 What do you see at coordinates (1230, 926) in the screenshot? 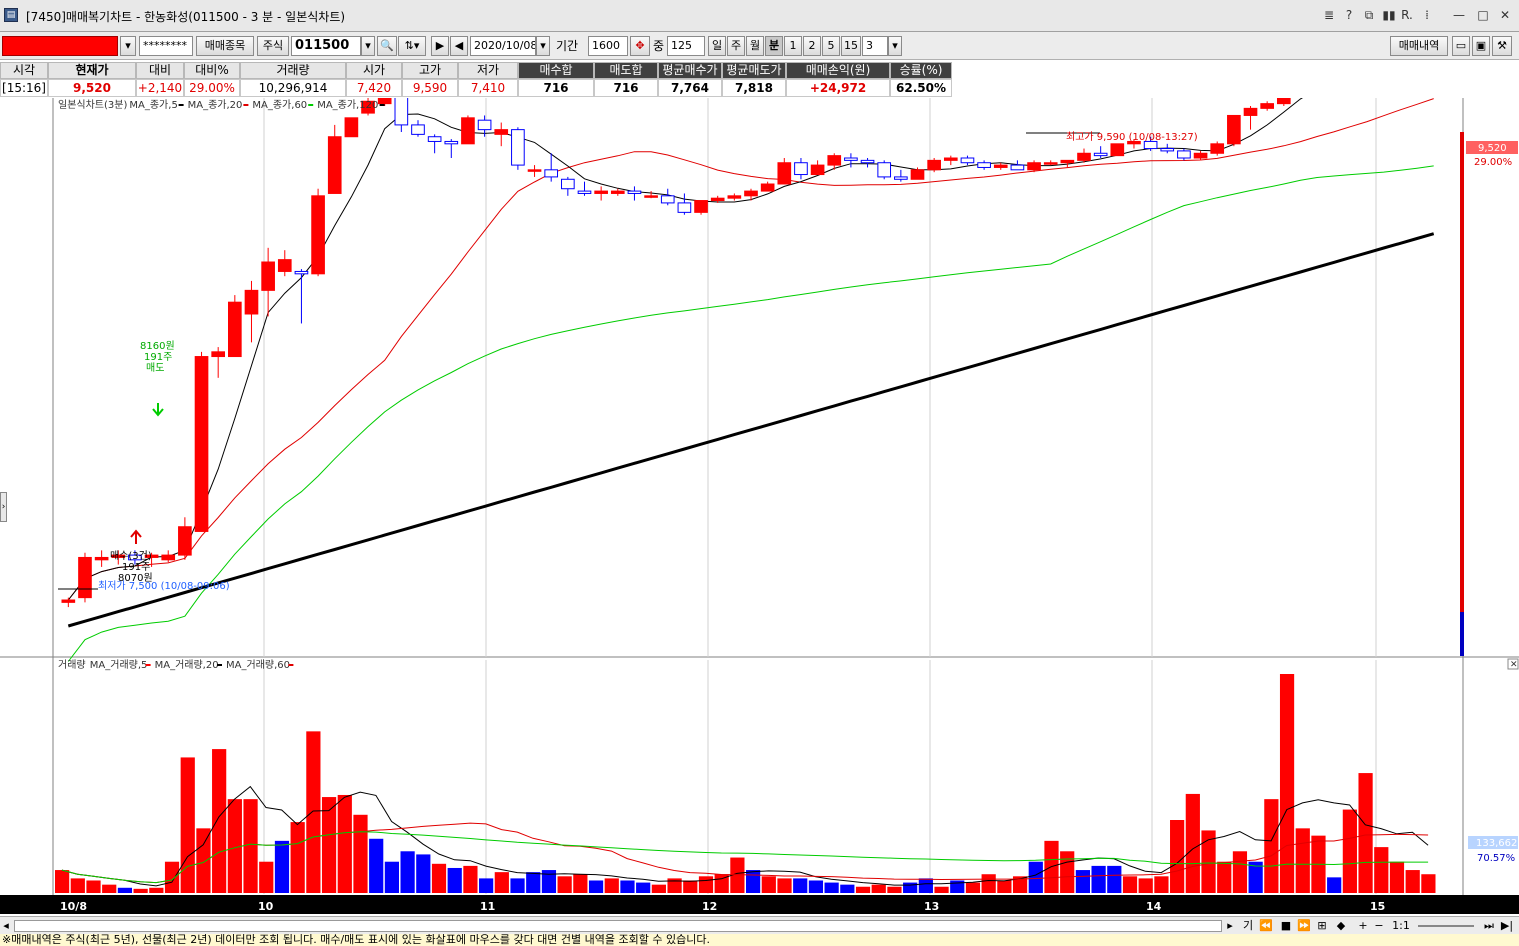
I see `scroll-right-icon: ▸` at bounding box center [1230, 926].